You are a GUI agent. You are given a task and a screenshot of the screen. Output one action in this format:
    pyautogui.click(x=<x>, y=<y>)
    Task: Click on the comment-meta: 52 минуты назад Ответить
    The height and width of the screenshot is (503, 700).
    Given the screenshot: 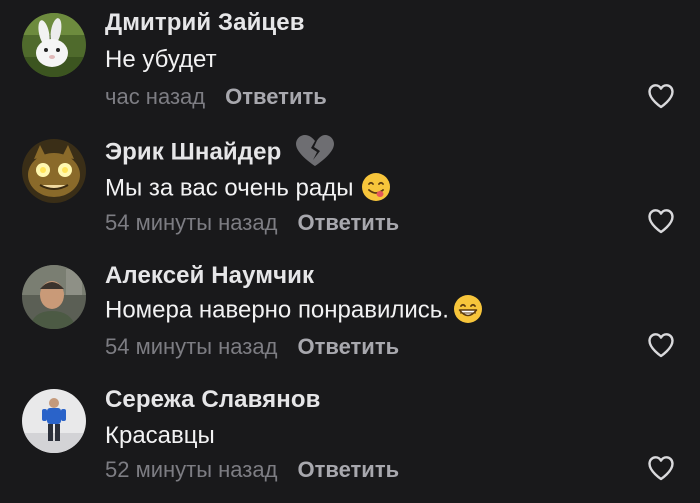 What is the action you would take?
    pyautogui.click(x=252, y=470)
    